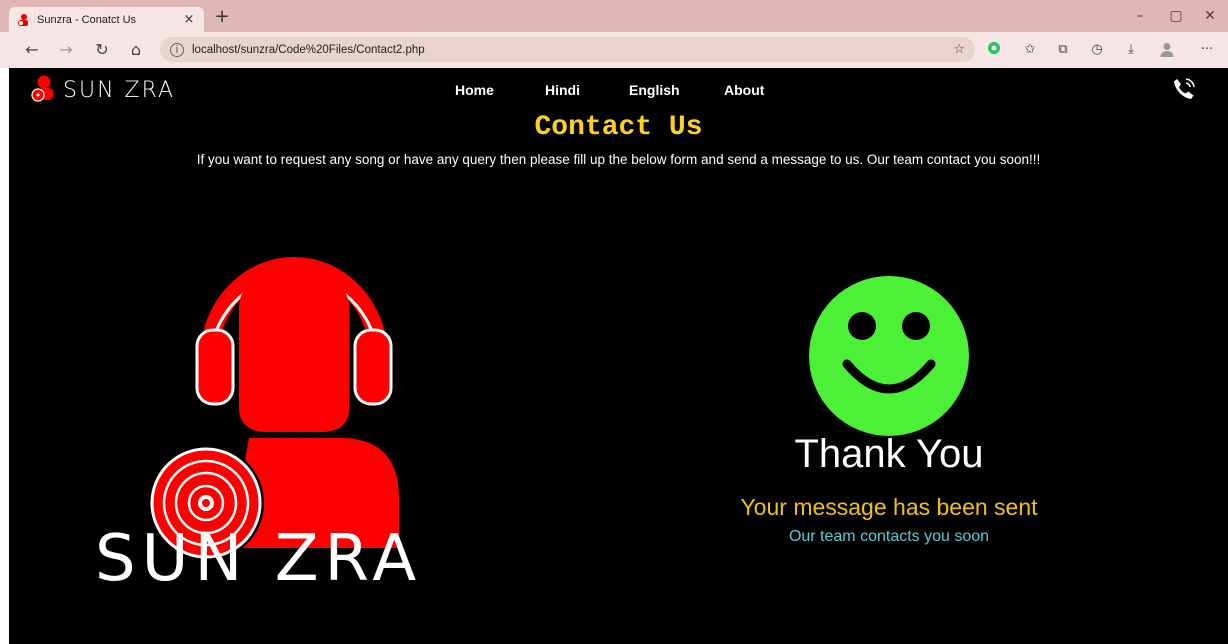 The height and width of the screenshot is (644, 1228). I want to click on collections-icon: ⧉, so click(1063, 50).